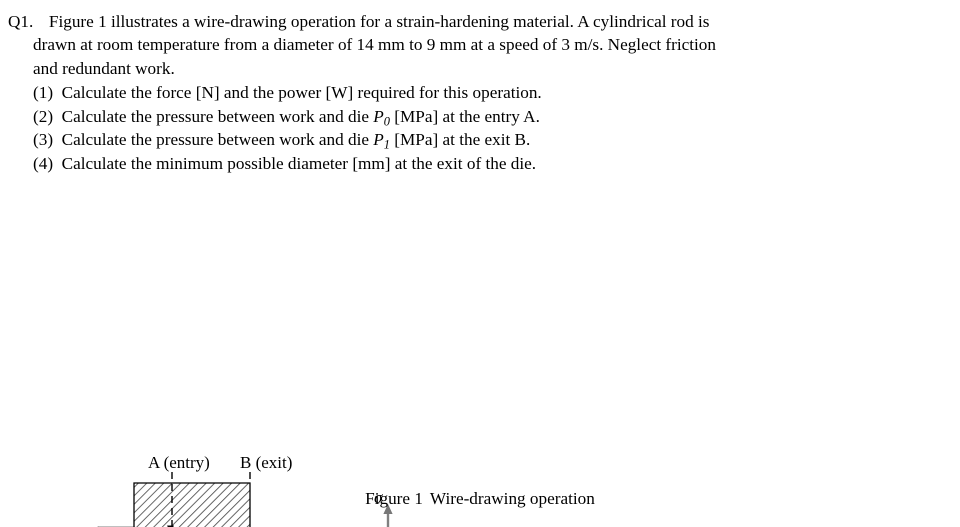 The height and width of the screenshot is (527, 960). Describe the element at coordinates (266, 462) in the screenshot. I see `exit-point-label: B (exit)` at that location.